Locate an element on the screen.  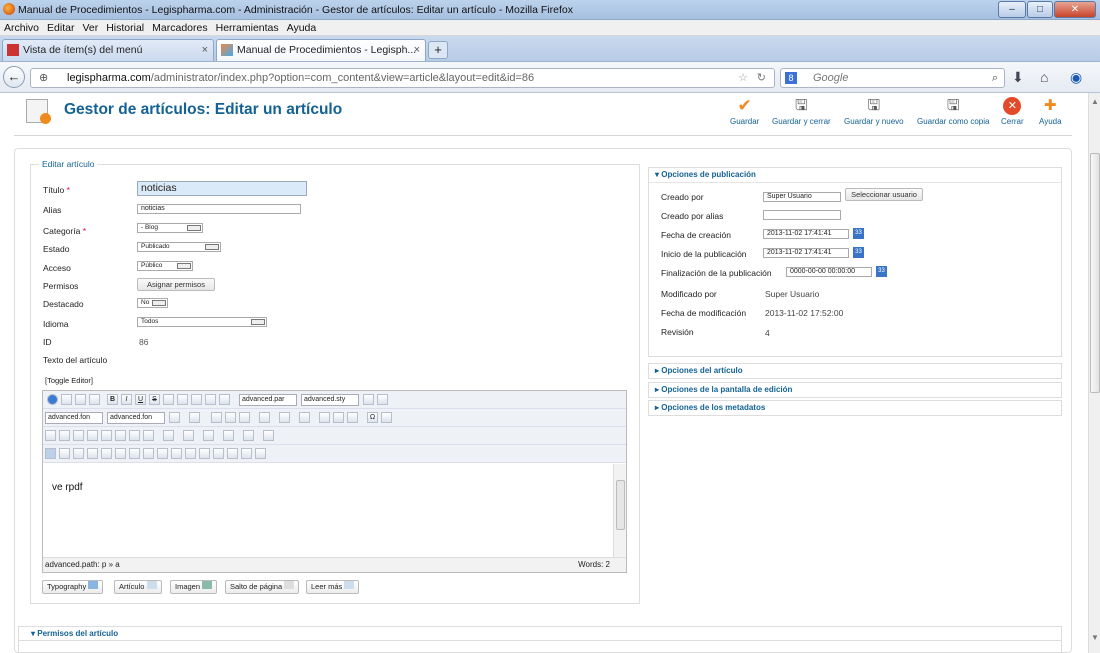
toggle-editor-link: [Toggle Editor] is located at coordinates (69, 380).